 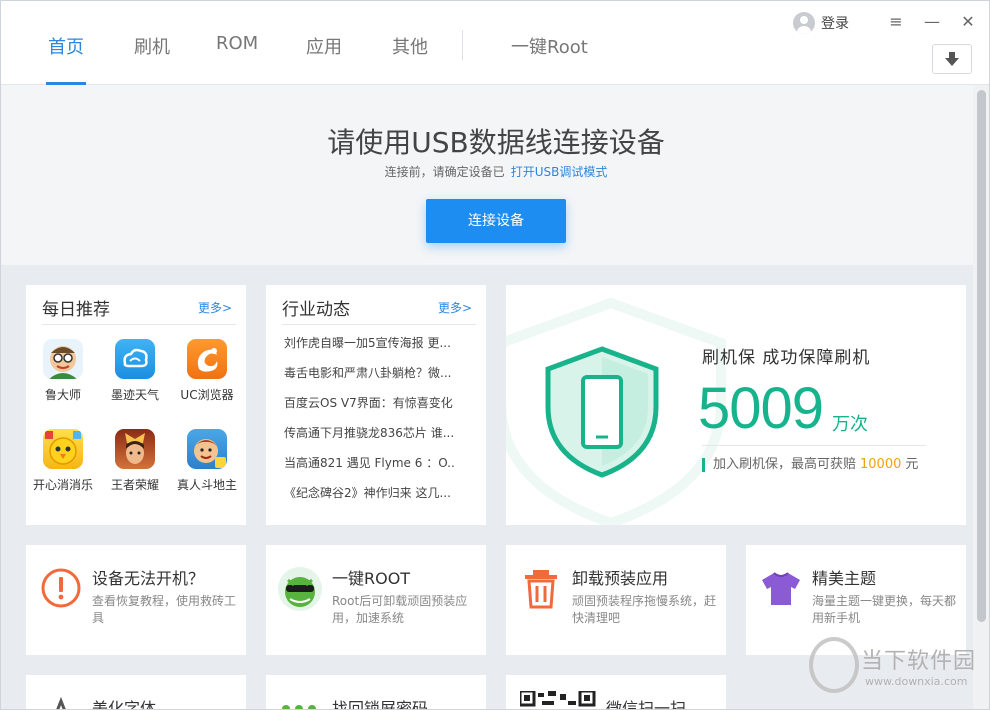 I want to click on feature-desc: 海量主题一键更换，每天都用新手机, so click(x=884, y=609).